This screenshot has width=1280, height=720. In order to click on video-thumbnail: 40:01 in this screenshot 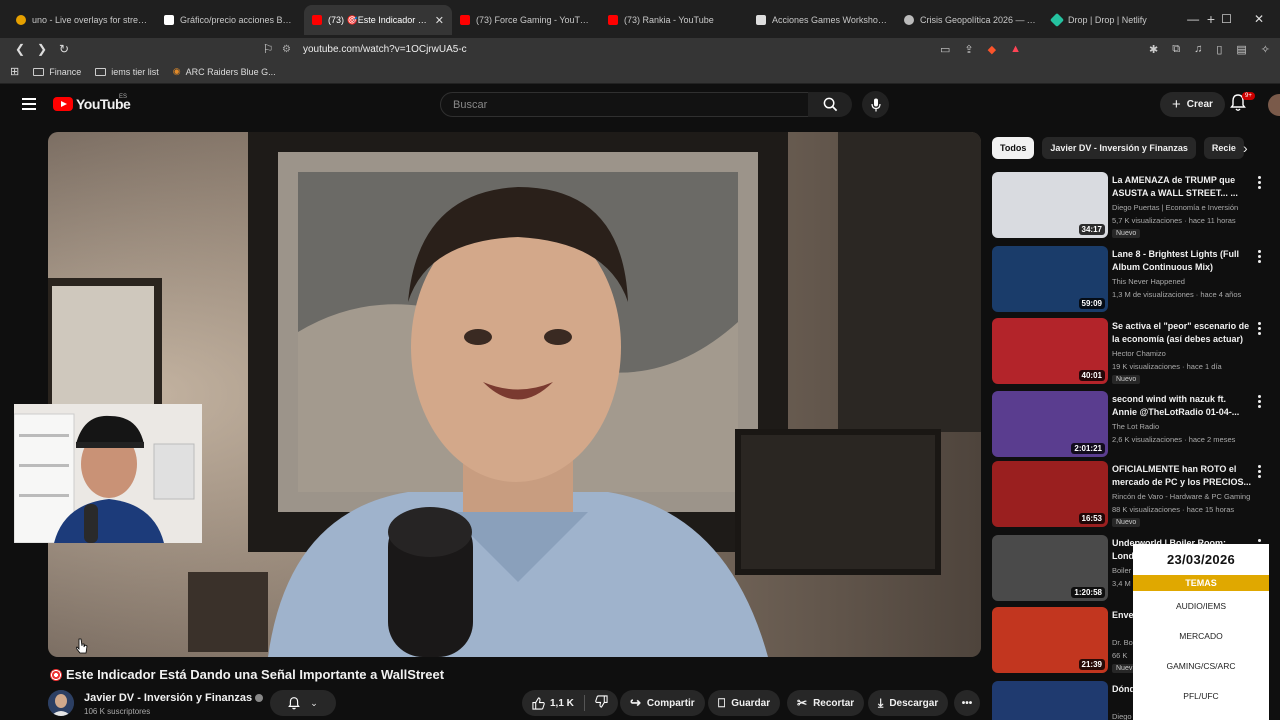, I will do `click(1050, 351)`.